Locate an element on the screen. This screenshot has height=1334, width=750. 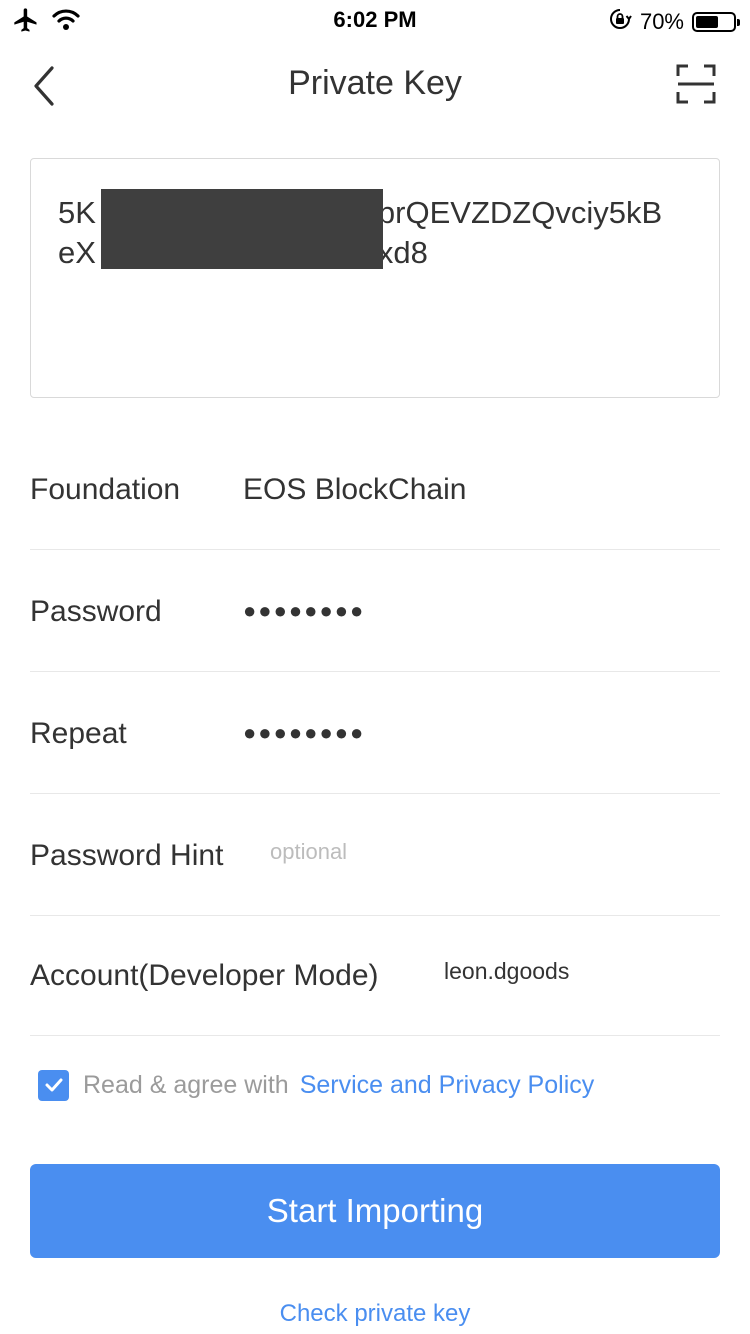
scan-icon is located at coordinates (696, 84).